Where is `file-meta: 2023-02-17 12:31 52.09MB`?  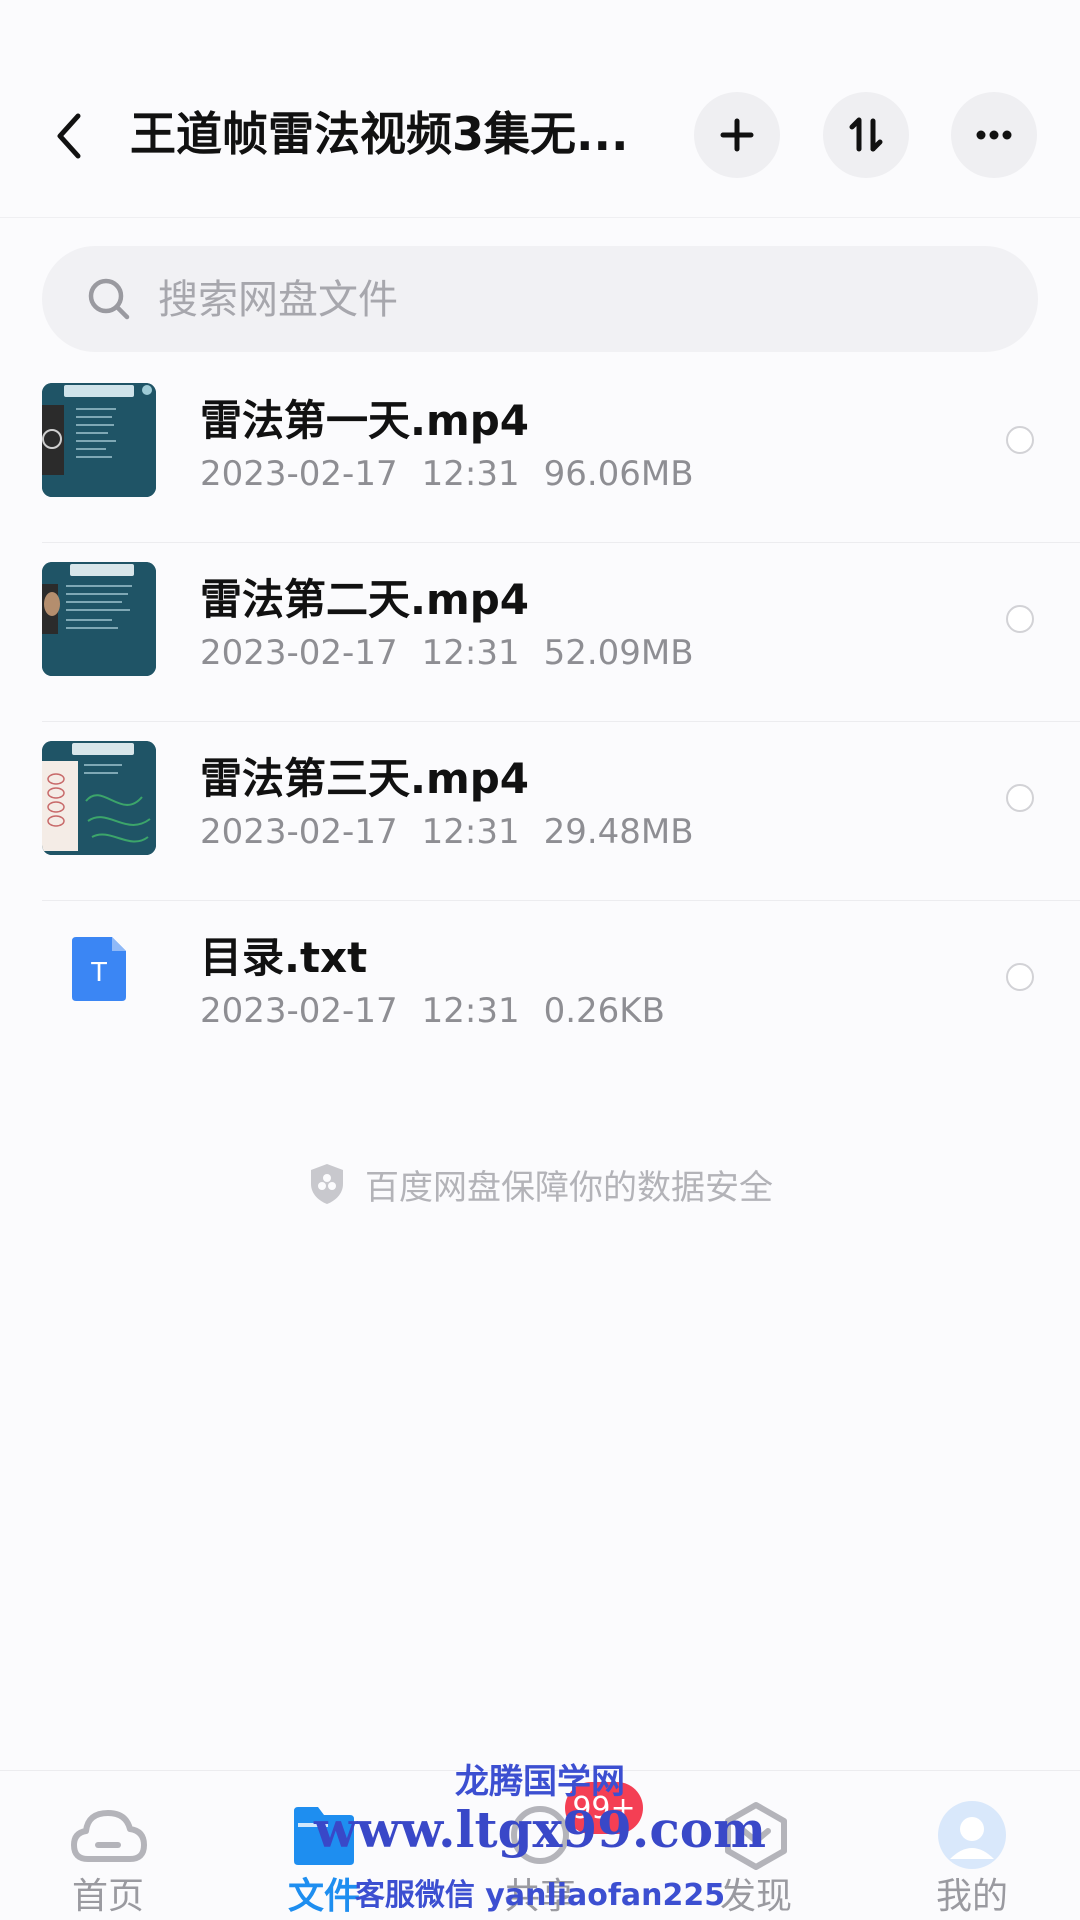
file-meta: 2023-02-17 12:31 52.09MB is located at coordinates (459, 653).